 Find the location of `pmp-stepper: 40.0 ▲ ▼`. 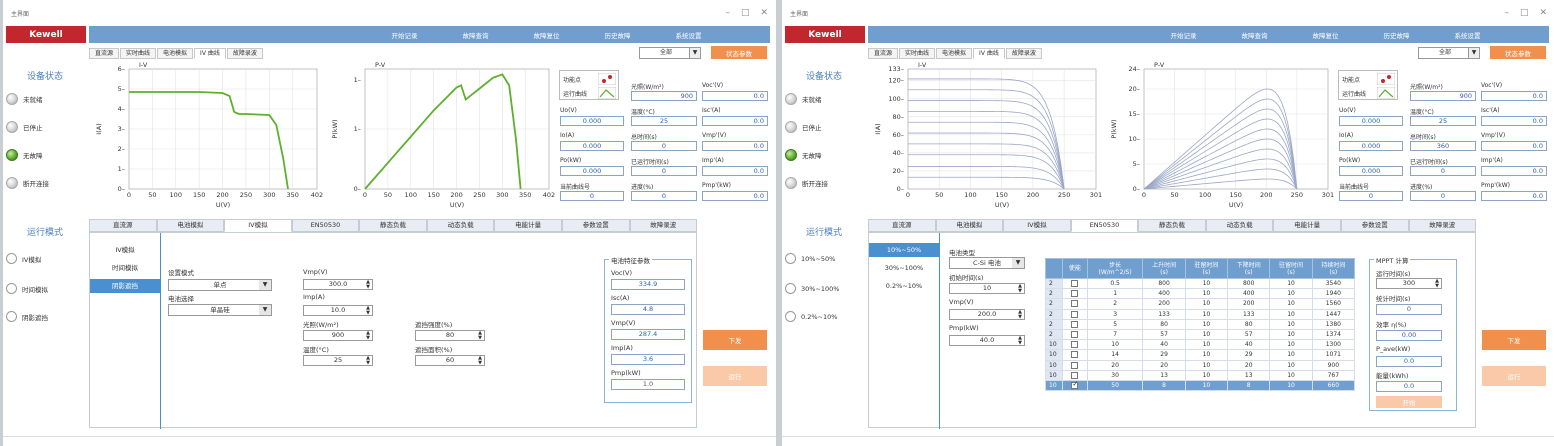

pmp-stepper: 40.0 ▲ ▼ is located at coordinates (987, 340).